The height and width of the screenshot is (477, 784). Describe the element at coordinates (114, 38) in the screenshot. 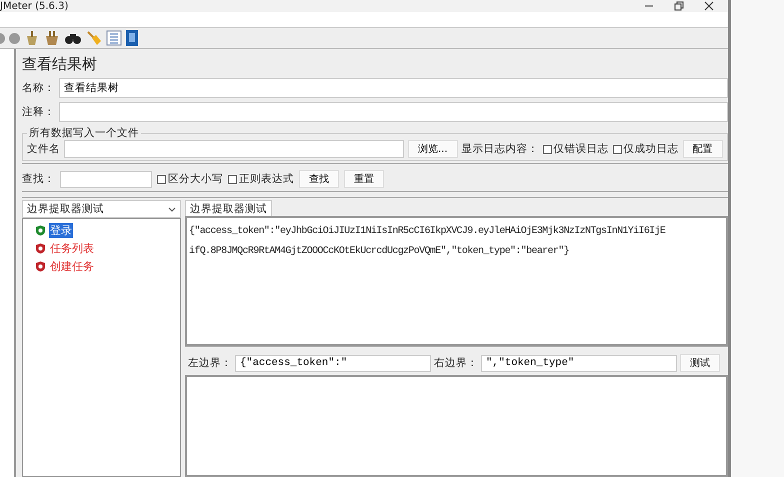

I see `list-icon` at that location.